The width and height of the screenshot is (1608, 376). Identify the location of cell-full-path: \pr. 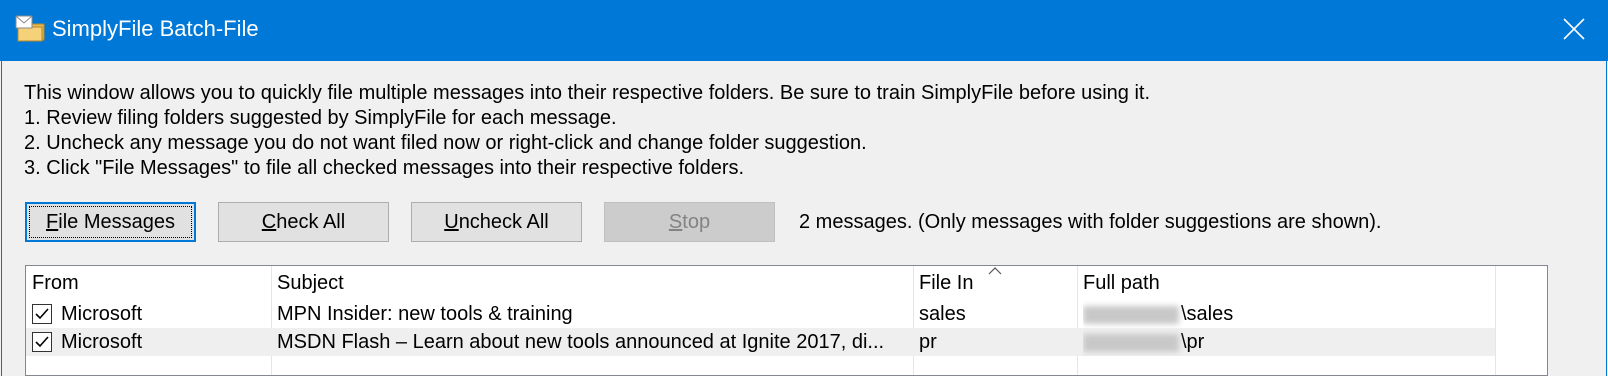
(1285, 342).